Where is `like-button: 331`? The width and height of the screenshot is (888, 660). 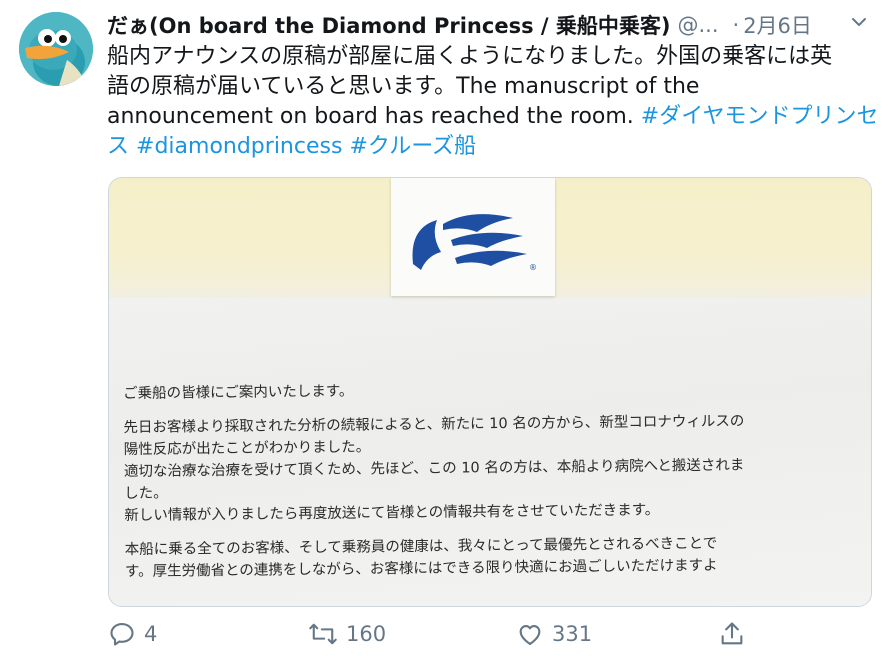
like-button: 331 is located at coordinates (554, 634).